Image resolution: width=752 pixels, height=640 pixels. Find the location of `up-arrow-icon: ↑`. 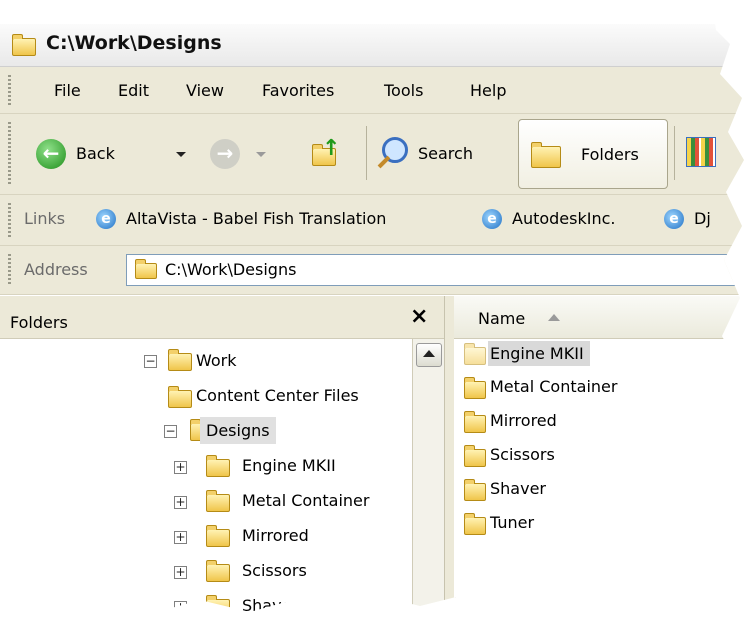

up-arrow-icon: ↑ is located at coordinates (331, 148).